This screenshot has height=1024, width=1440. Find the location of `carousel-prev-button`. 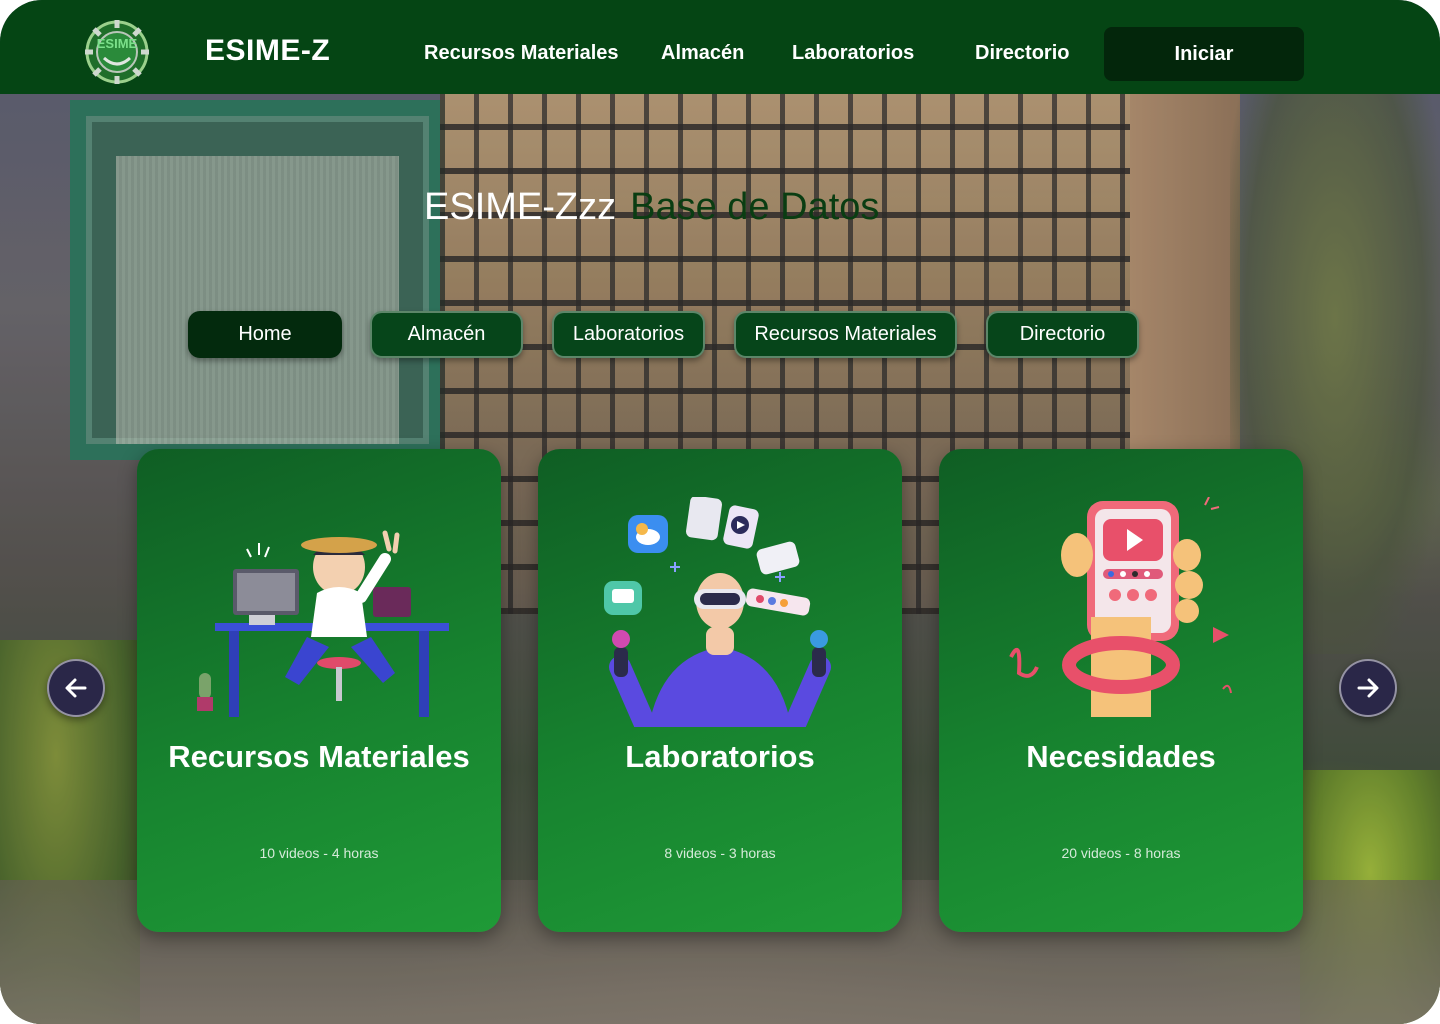

carousel-prev-button is located at coordinates (76, 688).